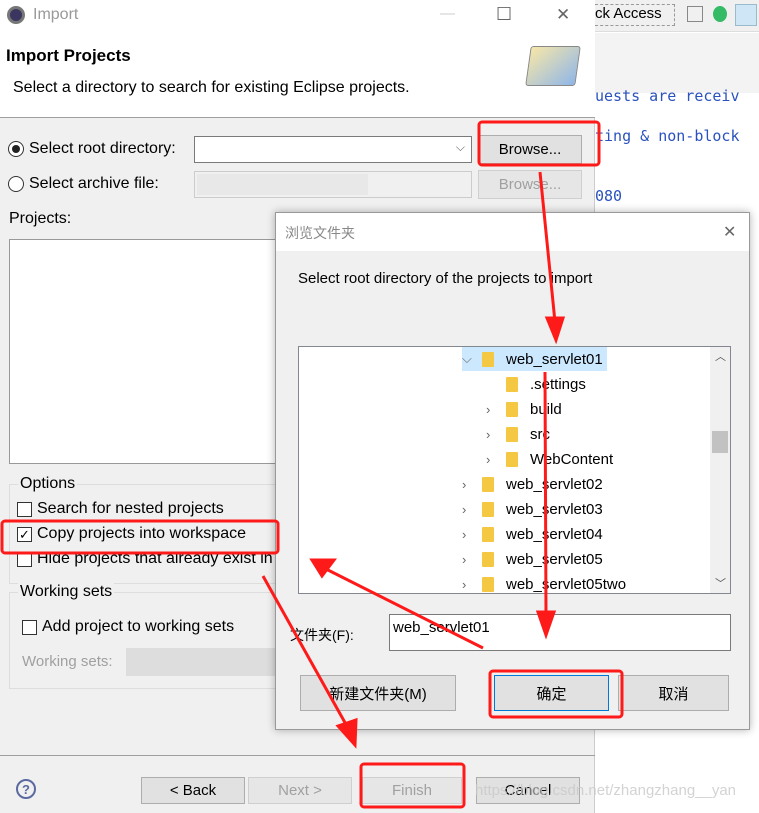  I want to click on annotation-box-finish, so click(412, 785).